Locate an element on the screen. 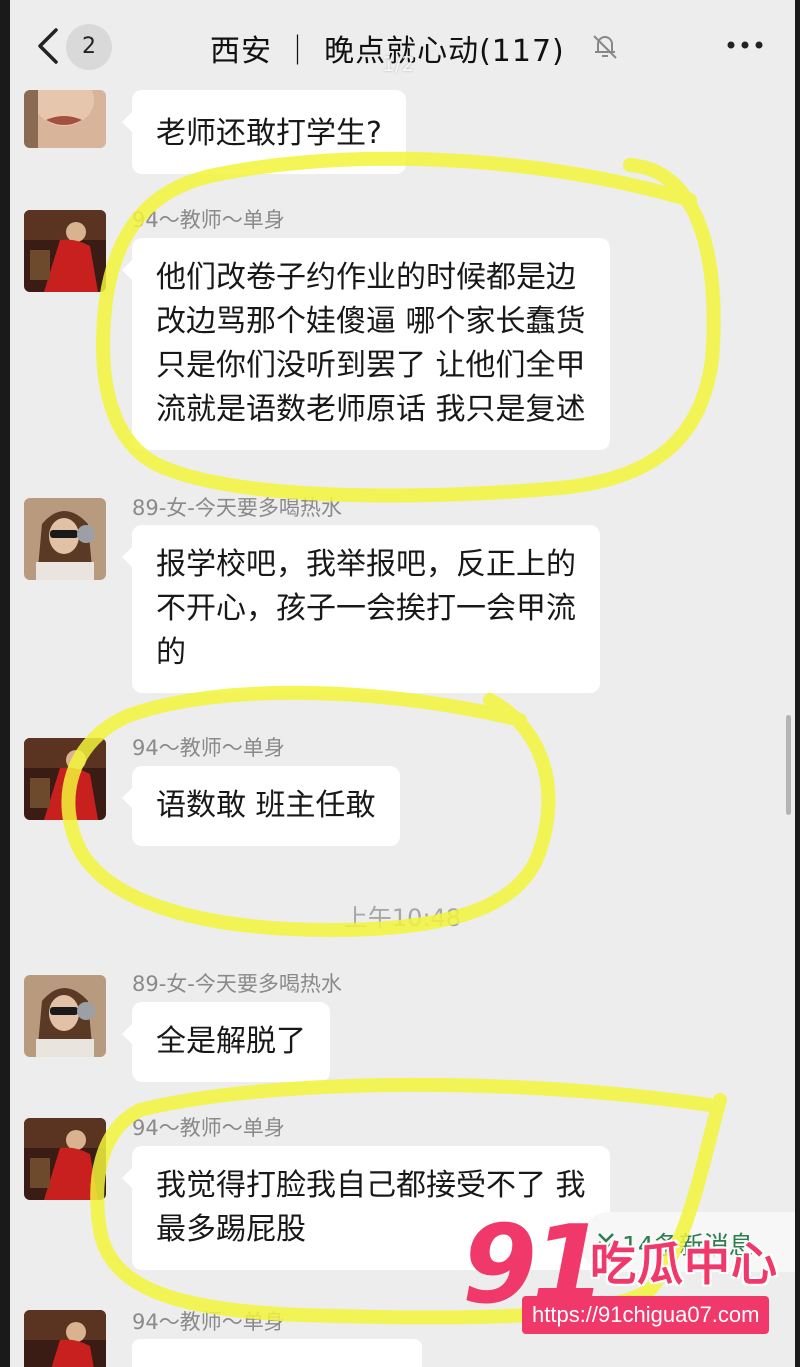 The width and height of the screenshot is (800, 1367). message-line: 老师还敢打学生? is located at coordinates (269, 133).